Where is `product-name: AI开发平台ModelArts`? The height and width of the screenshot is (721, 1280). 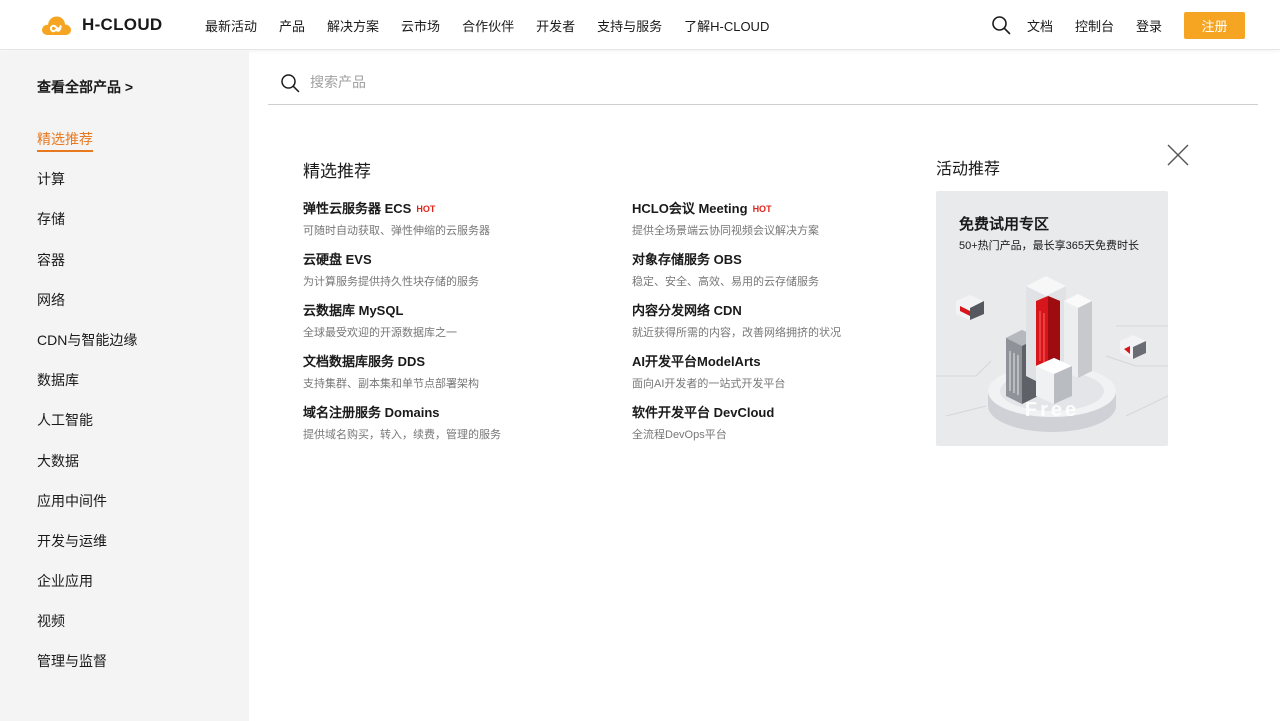
product-name: AI开发平台ModelArts is located at coordinates (696, 361).